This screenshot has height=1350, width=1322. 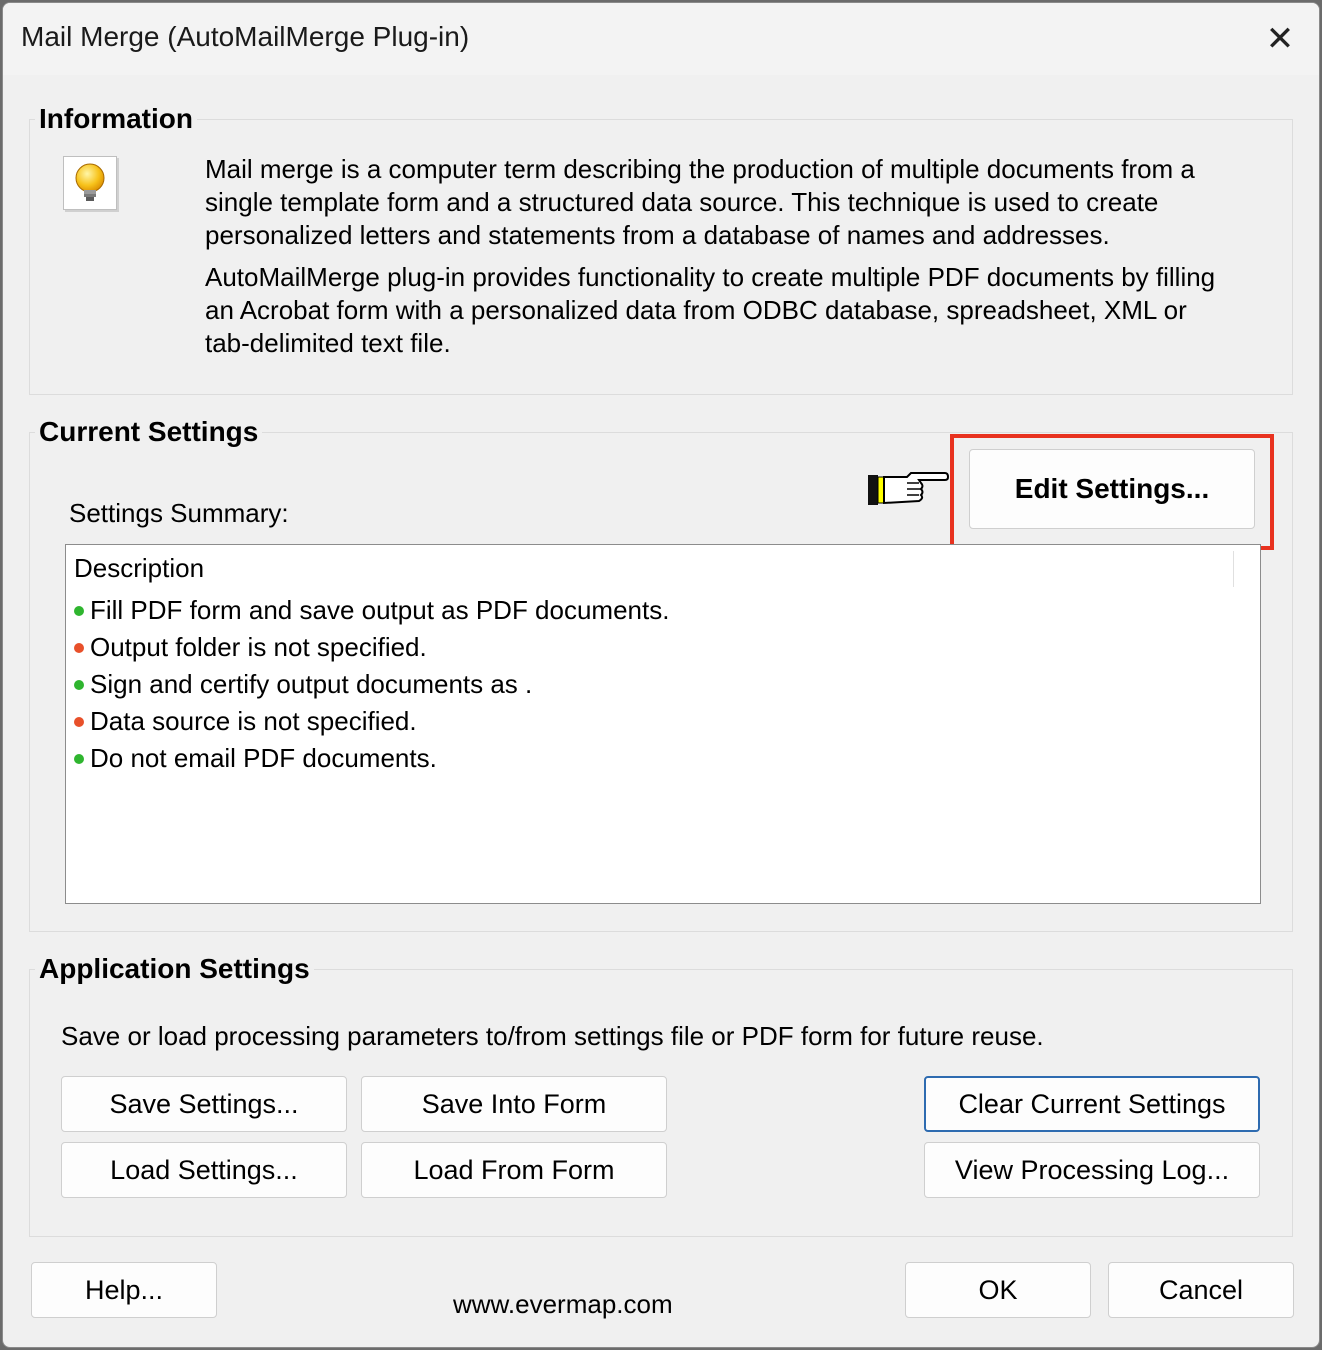 I want to click on list-item-text: Output folder is not specified., so click(x=258, y=647).